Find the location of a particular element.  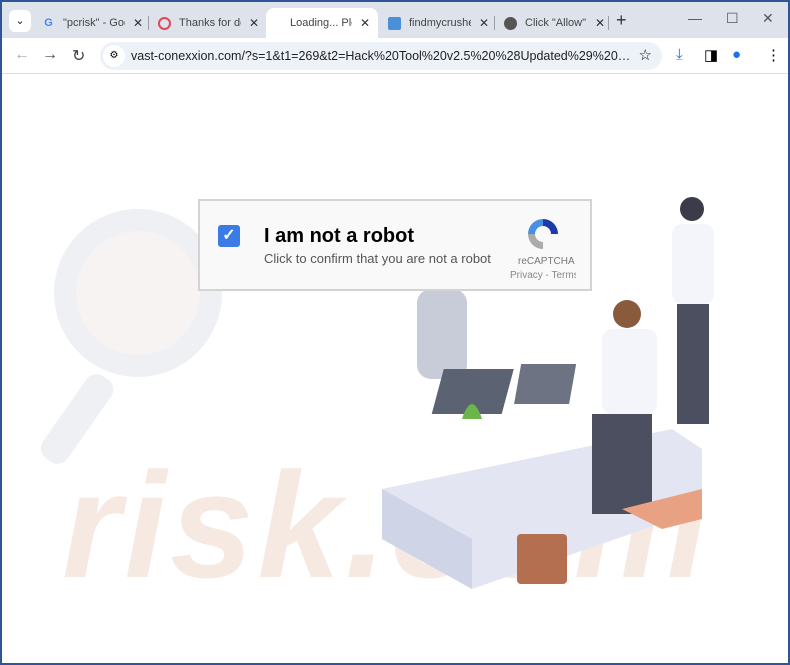

minimize-button: — is located at coordinates (695, 18).